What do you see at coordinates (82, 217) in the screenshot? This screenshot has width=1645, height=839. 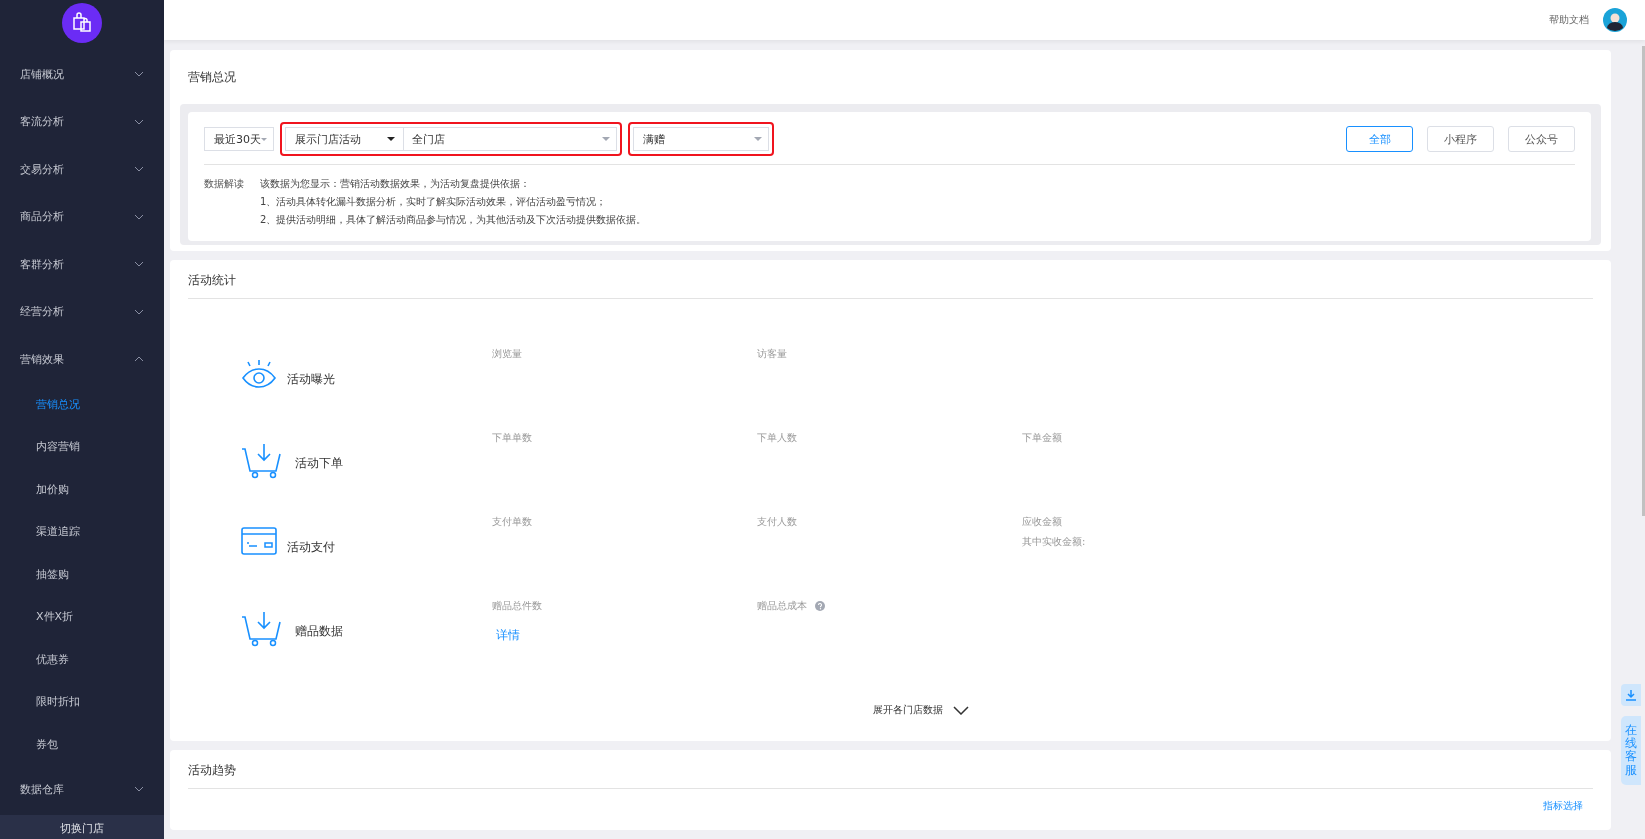 I see `menu-item: 商品分析` at bounding box center [82, 217].